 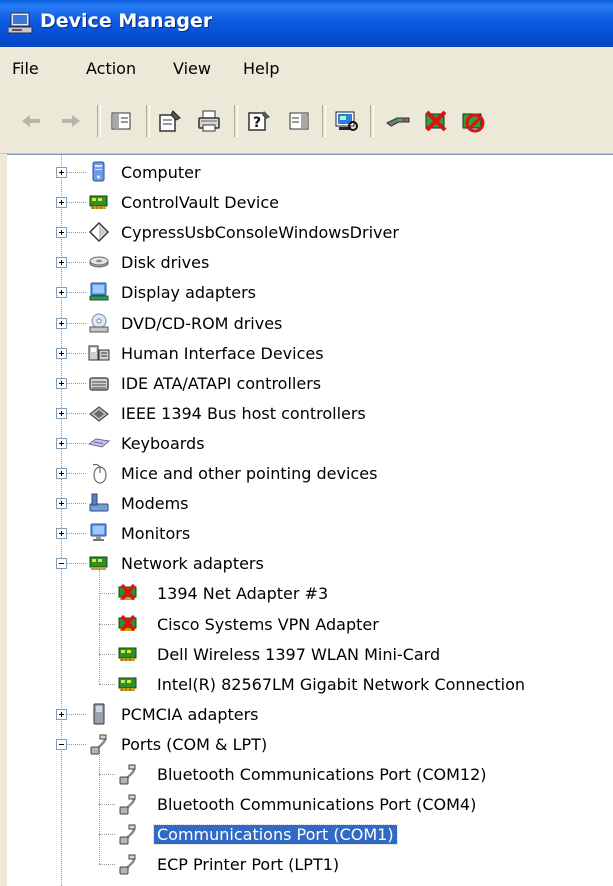 I want to click on tree-item-label: CypressUsbConsoleWindowsDriver, so click(x=260, y=233).